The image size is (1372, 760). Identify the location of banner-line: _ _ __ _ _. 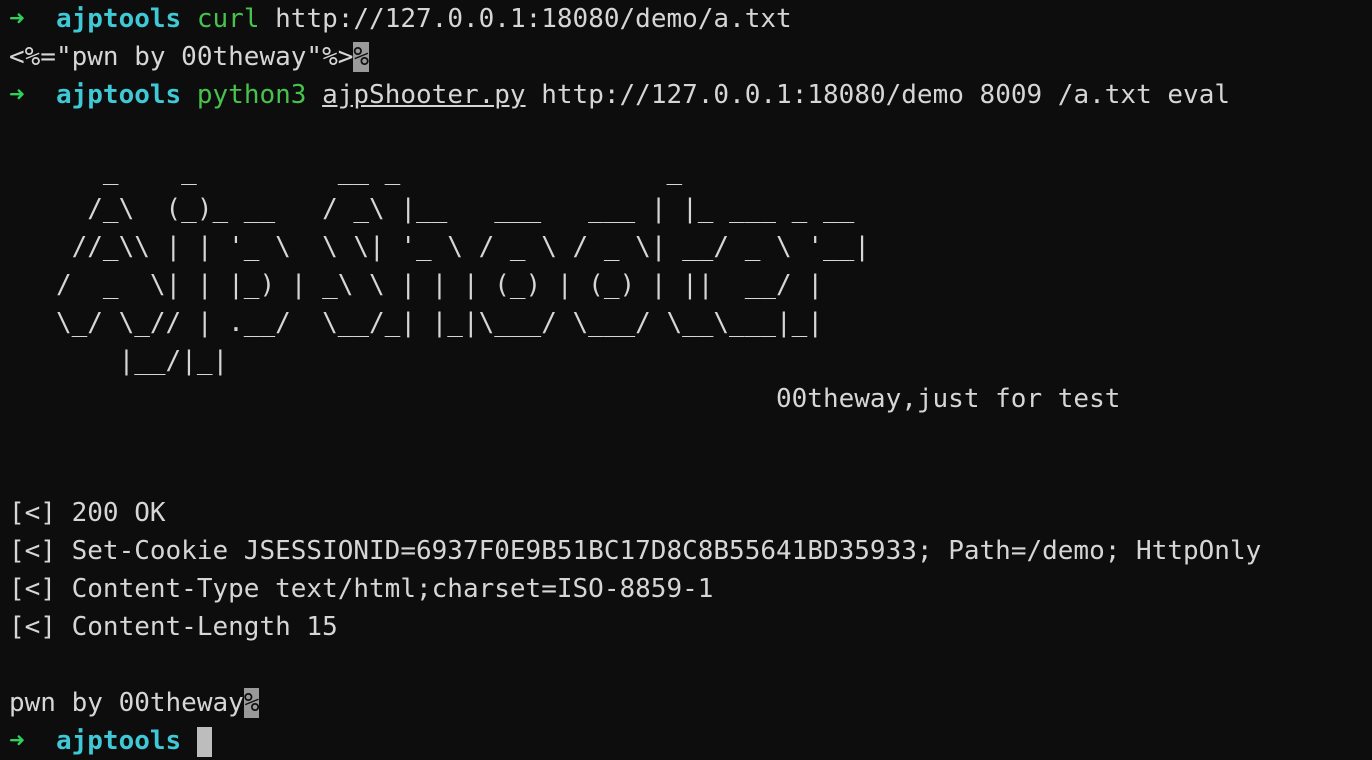
(346, 171).